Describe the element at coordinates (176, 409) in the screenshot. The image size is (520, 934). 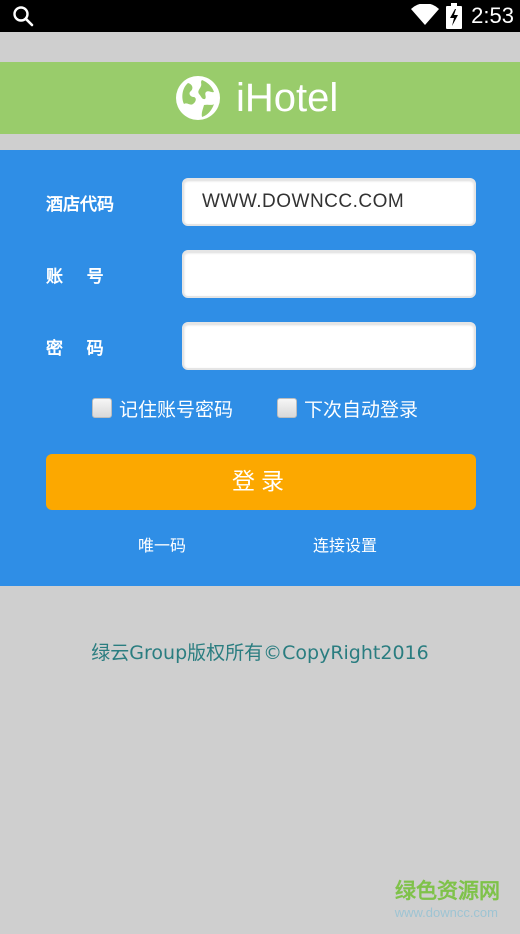
I see `remember-password-label: 记住账号密码` at that location.